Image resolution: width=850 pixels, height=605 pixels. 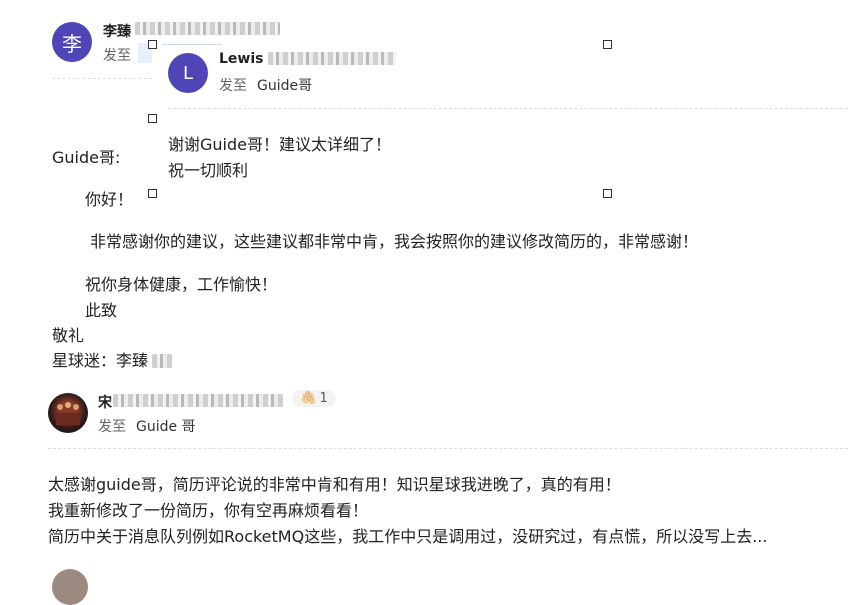 What do you see at coordinates (208, 170) in the screenshot?
I see `quoted-line-2: 祝一切顺利` at bounding box center [208, 170].